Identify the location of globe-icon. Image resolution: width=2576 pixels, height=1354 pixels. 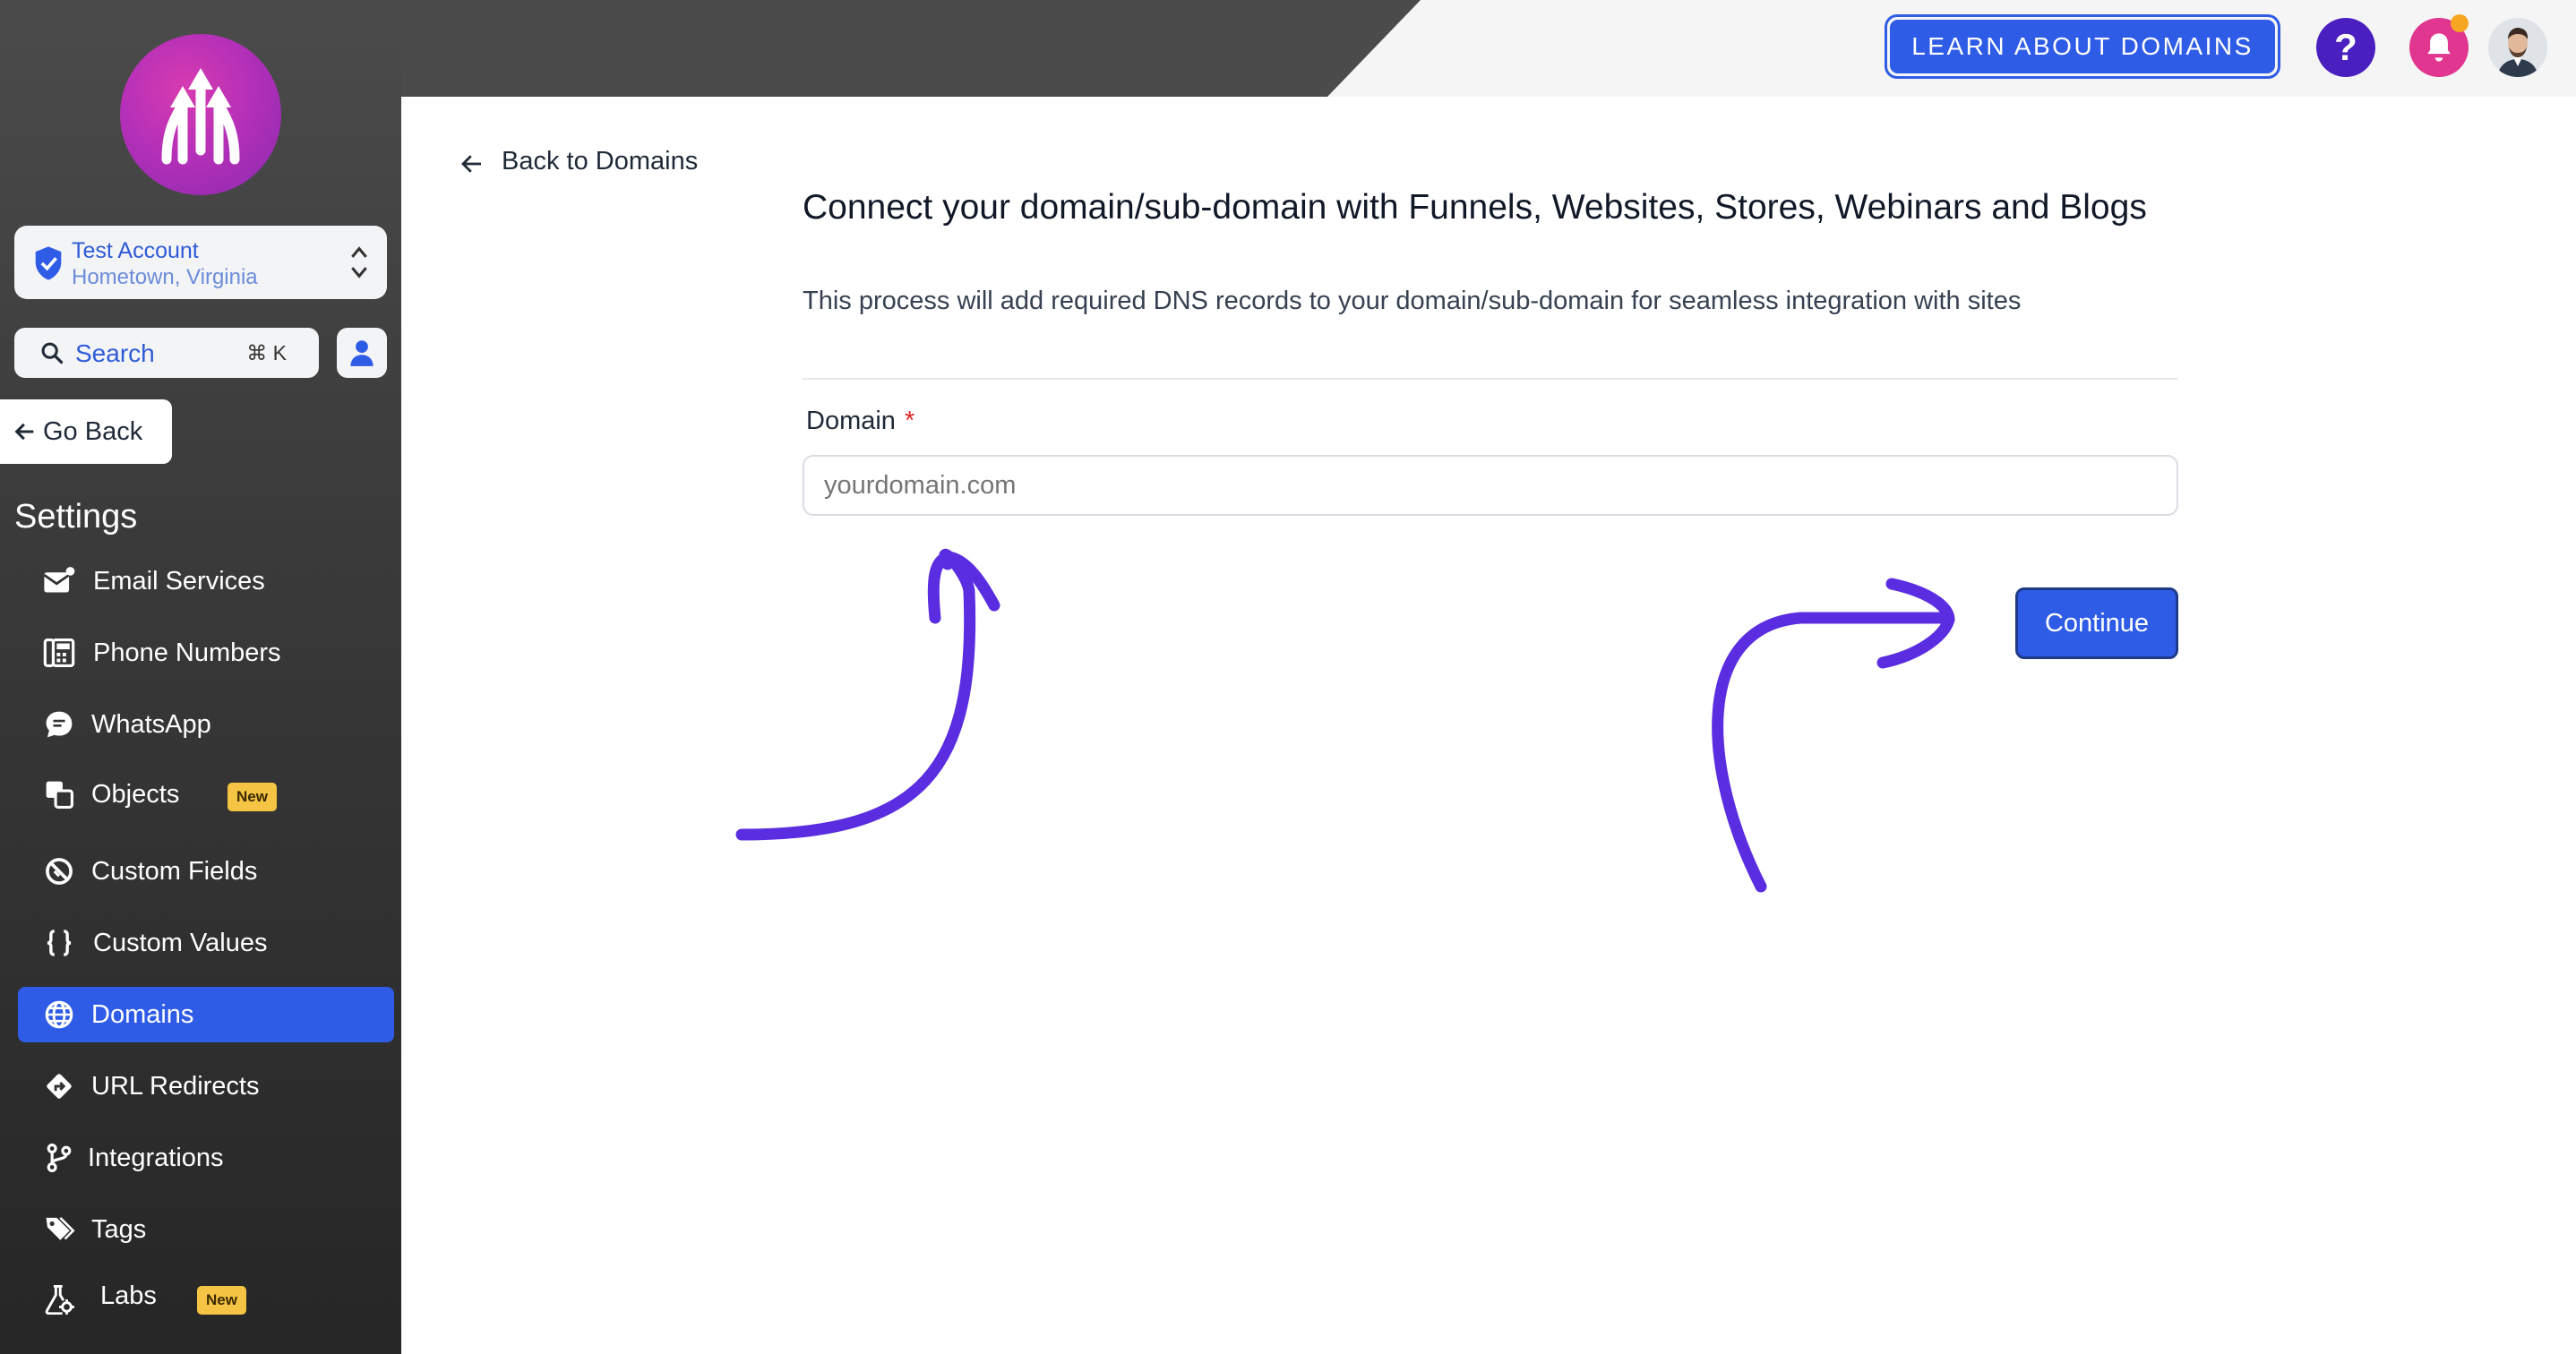
(59, 1014).